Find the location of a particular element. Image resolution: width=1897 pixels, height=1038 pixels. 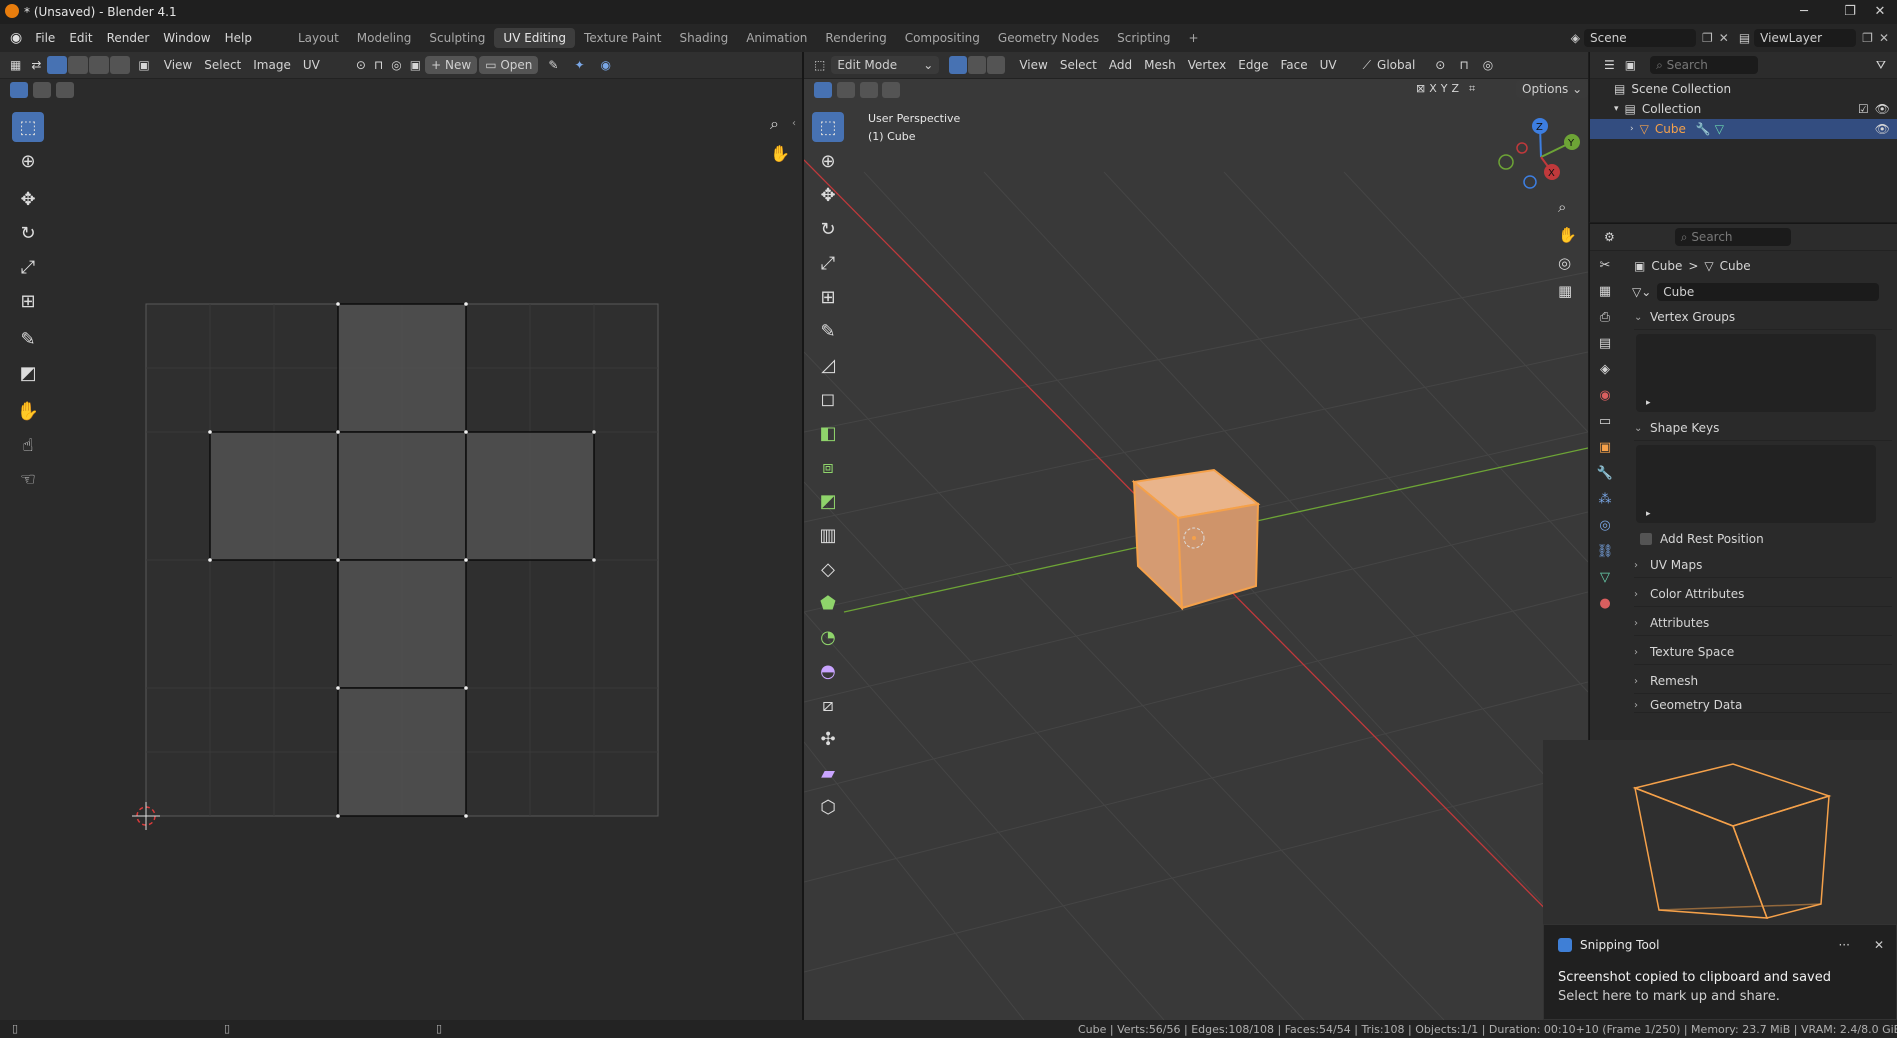

vp-zoom-icon: ⌕ is located at coordinates (1562, 207).